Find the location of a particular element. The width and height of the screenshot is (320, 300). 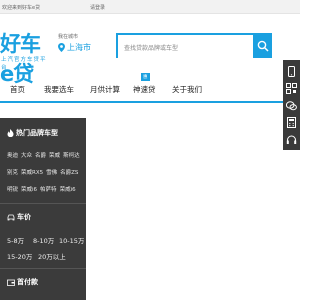

location-pin-icon is located at coordinates (61, 47).